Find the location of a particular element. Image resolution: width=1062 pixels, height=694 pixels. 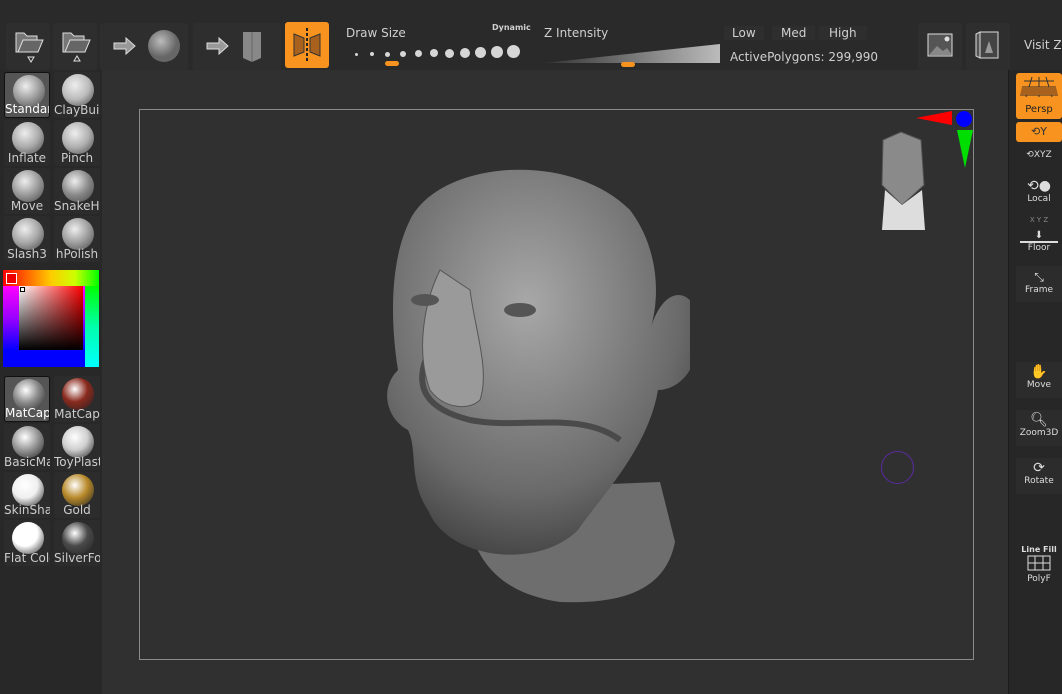

rotate-icon: ⟳ is located at coordinates (1039, 468).